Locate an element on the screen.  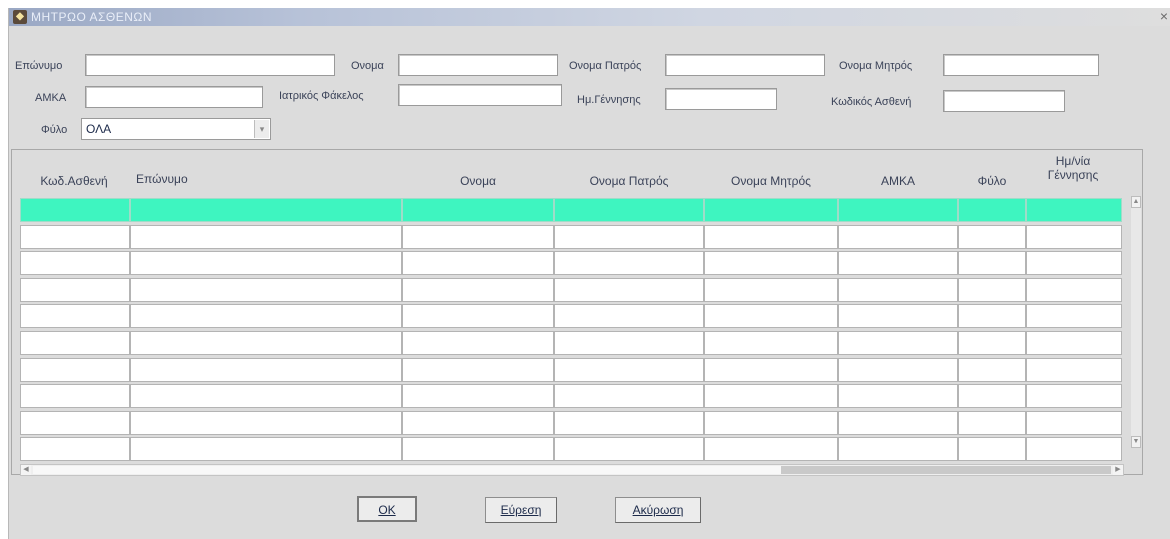
column-header-amka: ΑΜΚΑ is located at coordinates (898, 173).